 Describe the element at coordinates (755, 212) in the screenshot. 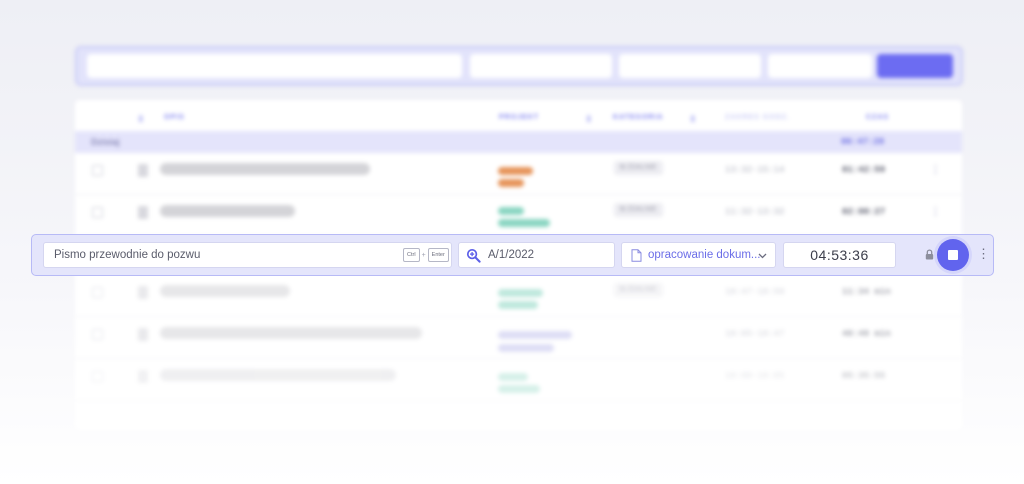

I see `time-range: 11:32-13:32` at that location.